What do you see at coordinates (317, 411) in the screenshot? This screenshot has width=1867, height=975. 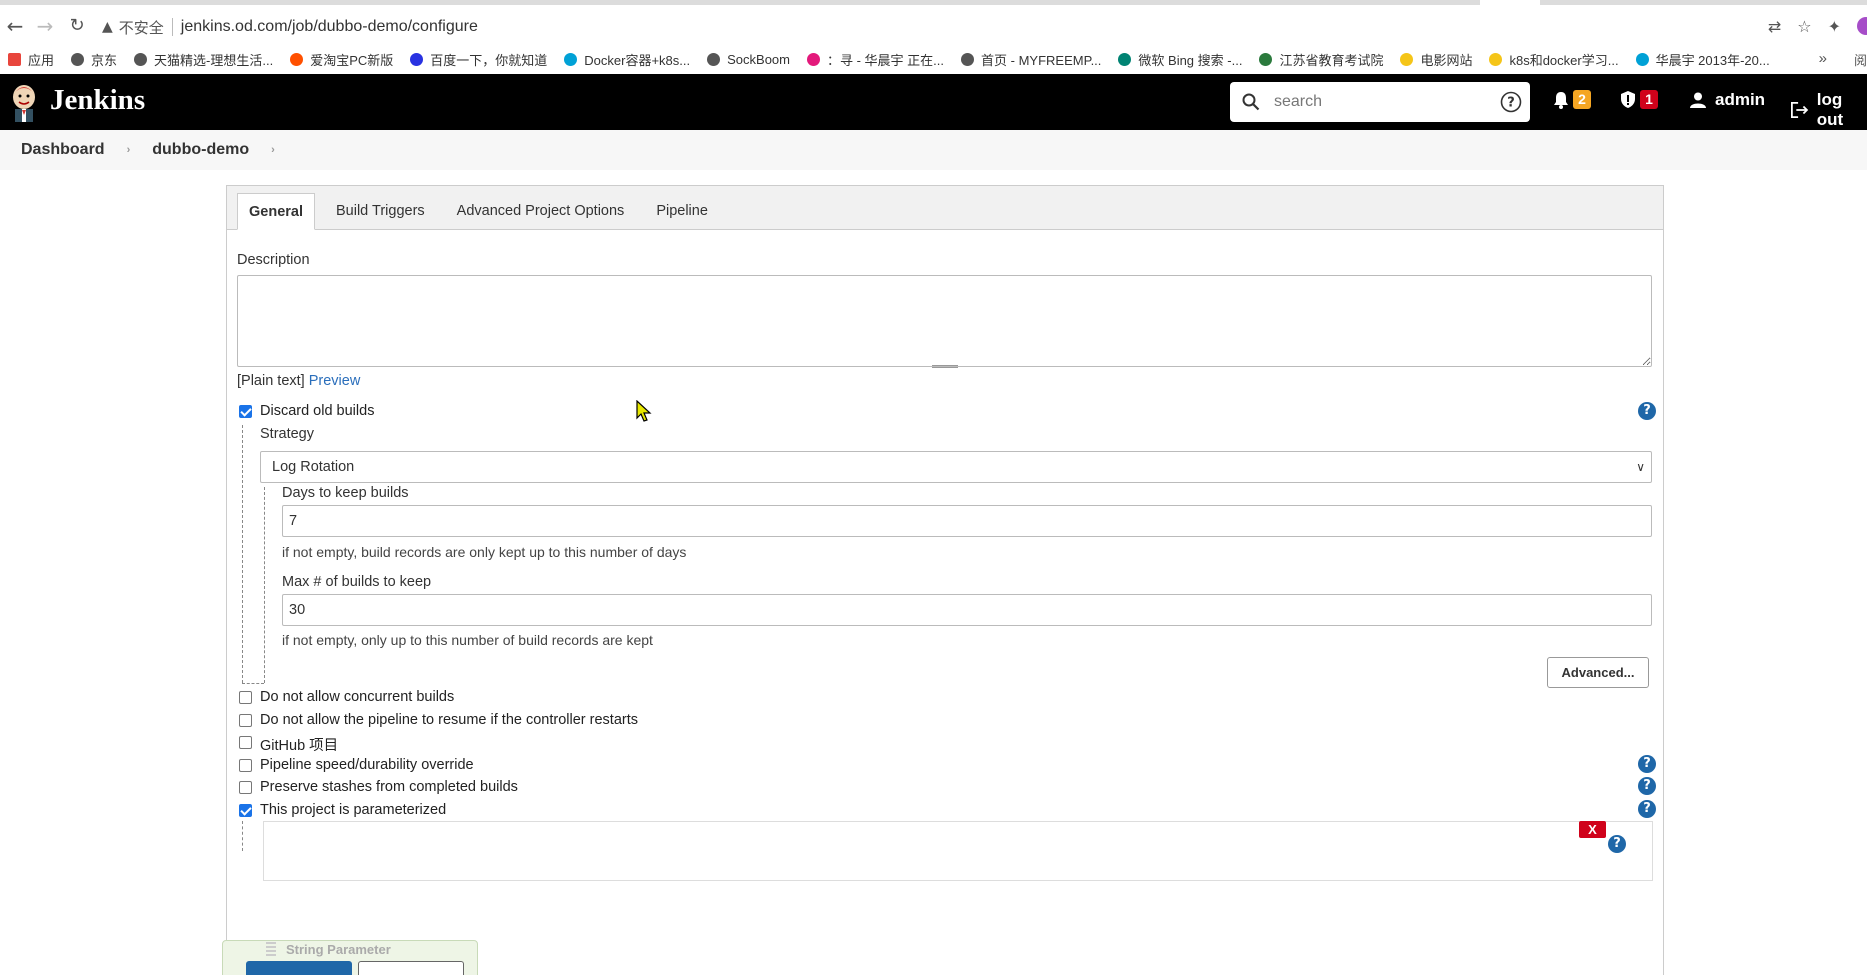 I see `discard-old-builds-label: Discard old builds` at bounding box center [317, 411].